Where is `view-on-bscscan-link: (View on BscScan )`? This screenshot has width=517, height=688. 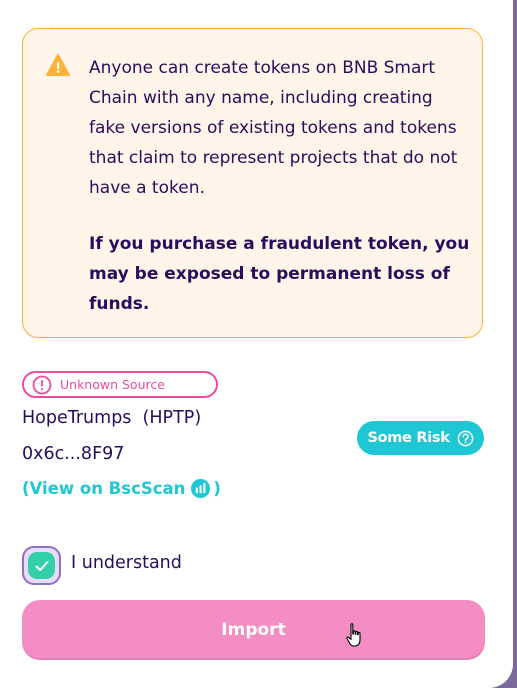
view-on-bscscan-link: (View on BscScan ) is located at coordinates (121, 488).